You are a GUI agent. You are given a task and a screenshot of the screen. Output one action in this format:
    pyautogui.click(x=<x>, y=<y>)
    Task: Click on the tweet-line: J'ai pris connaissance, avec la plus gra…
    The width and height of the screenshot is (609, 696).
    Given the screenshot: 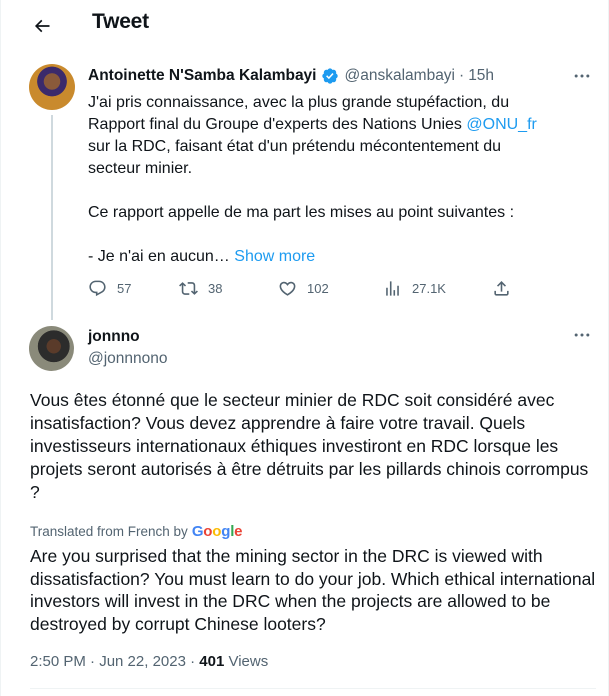 What is the action you would take?
    pyautogui.click(x=299, y=102)
    